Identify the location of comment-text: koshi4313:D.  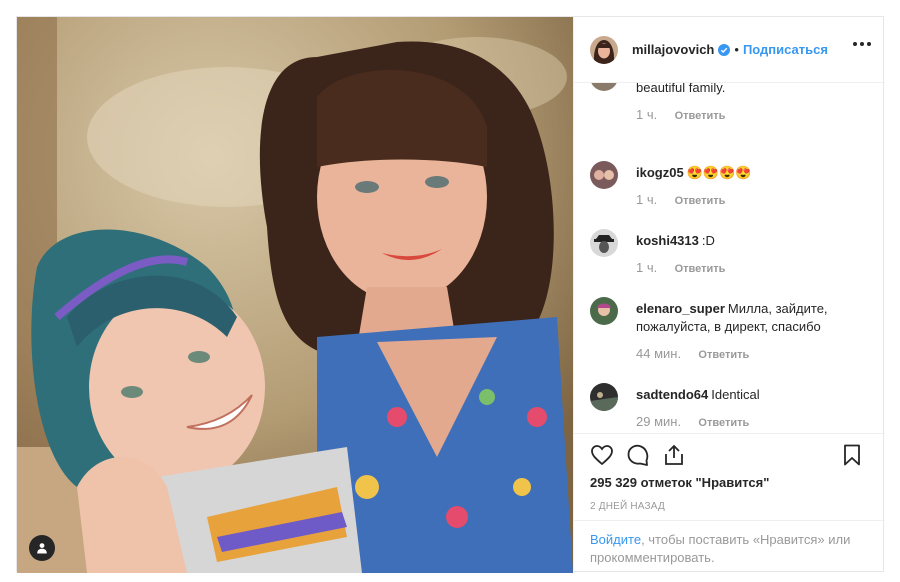
(752, 241).